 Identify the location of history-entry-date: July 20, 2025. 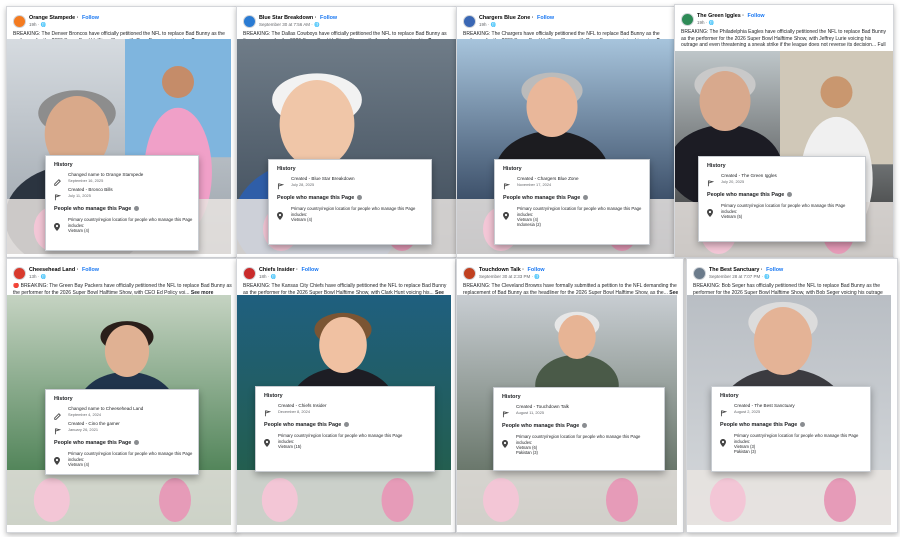
(733, 181).